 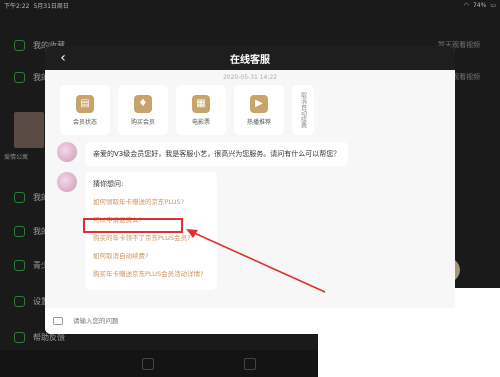 I want to click on teen-mode-icon, so click(x=19, y=265).